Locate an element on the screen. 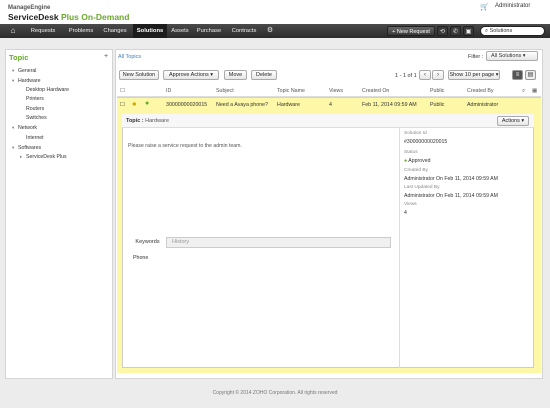 The height and width of the screenshot is (408, 550). per-page-select: Show 10 per page ▾ is located at coordinates (474, 75).